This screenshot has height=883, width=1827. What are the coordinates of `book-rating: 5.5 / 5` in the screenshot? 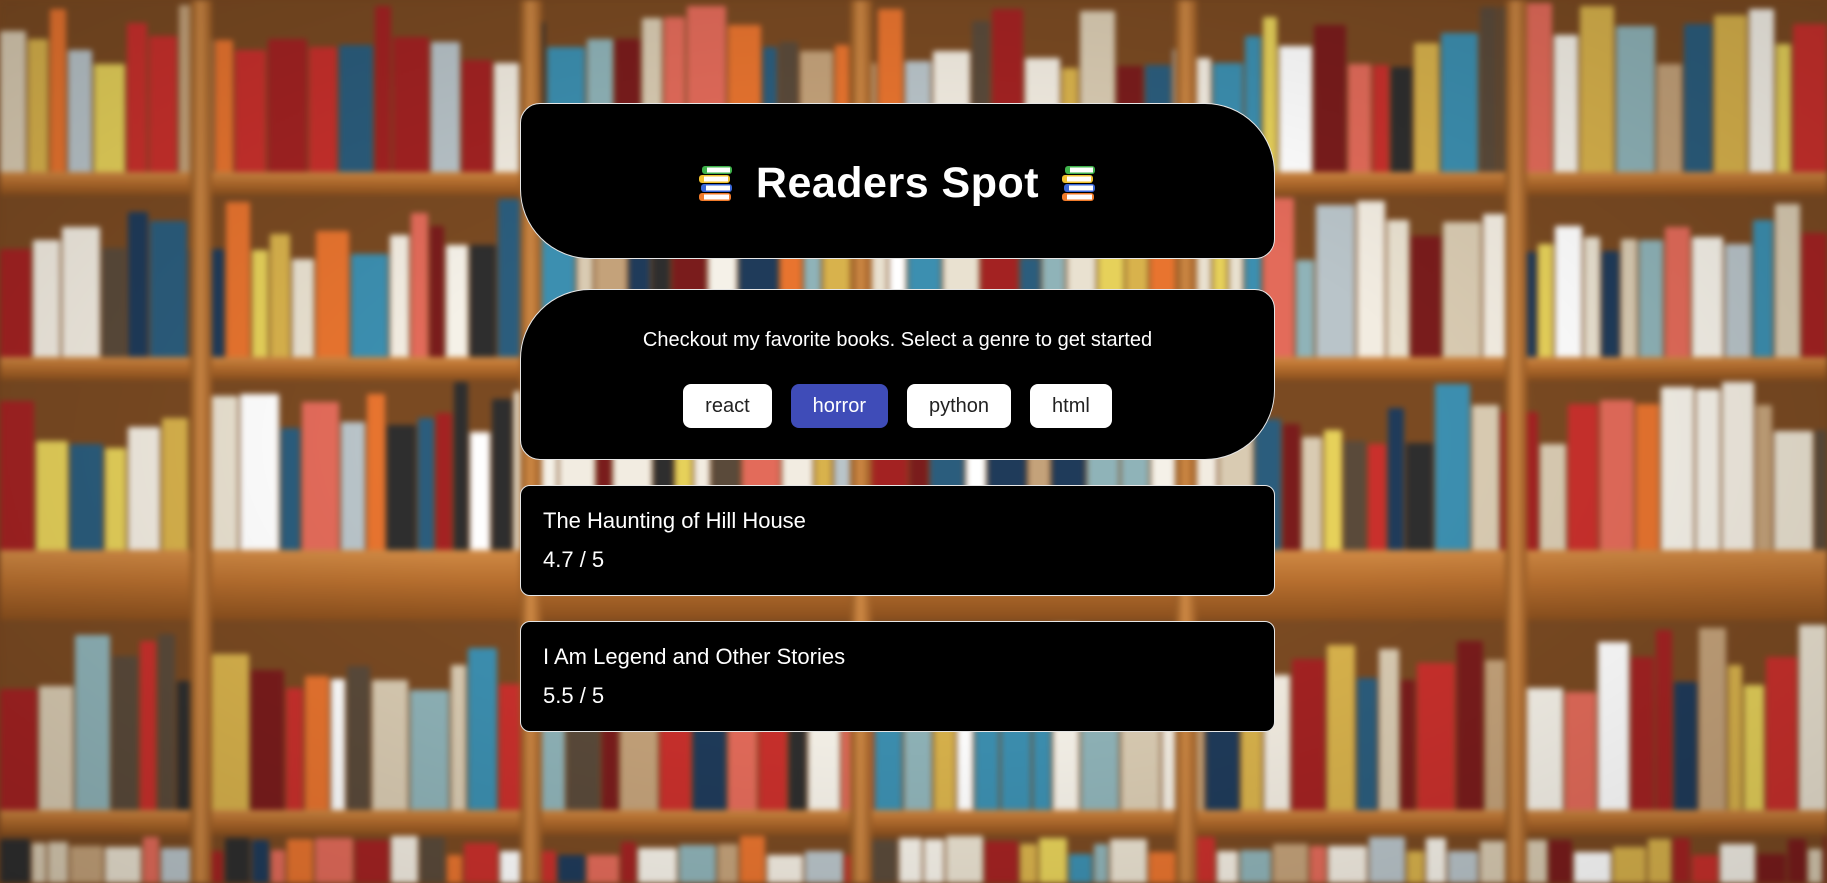 It's located at (574, 695).